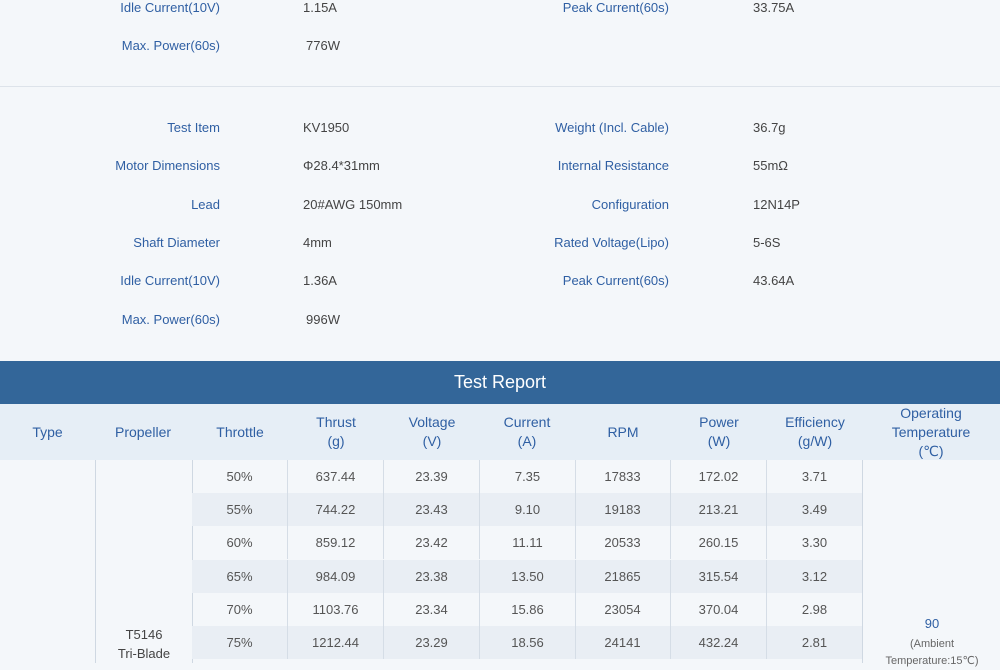 The image size is (1000, 670). What do you see at coordinates (815, 542) in the screenshot?
I see `efficiency-cell: 3.30` at bounding box center [815, 542].